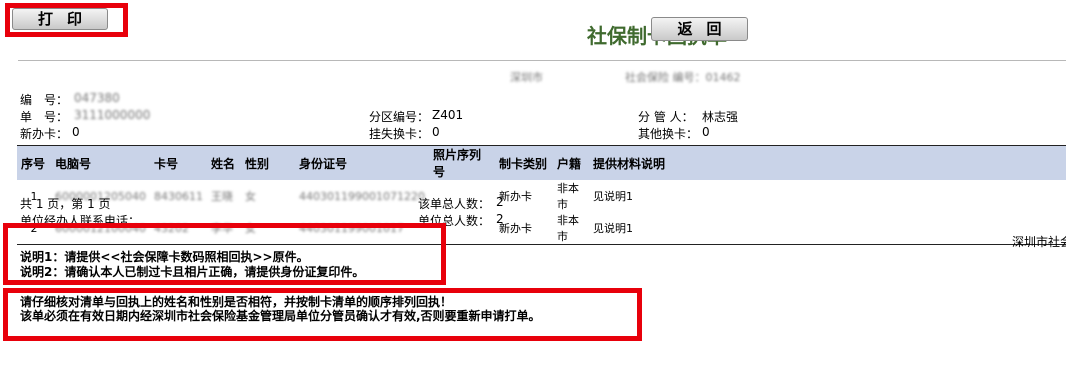  What do you see at coordinates (500, 202) in the screenshot?
I see `total1-value: 2` at bounding box center [500, 202].